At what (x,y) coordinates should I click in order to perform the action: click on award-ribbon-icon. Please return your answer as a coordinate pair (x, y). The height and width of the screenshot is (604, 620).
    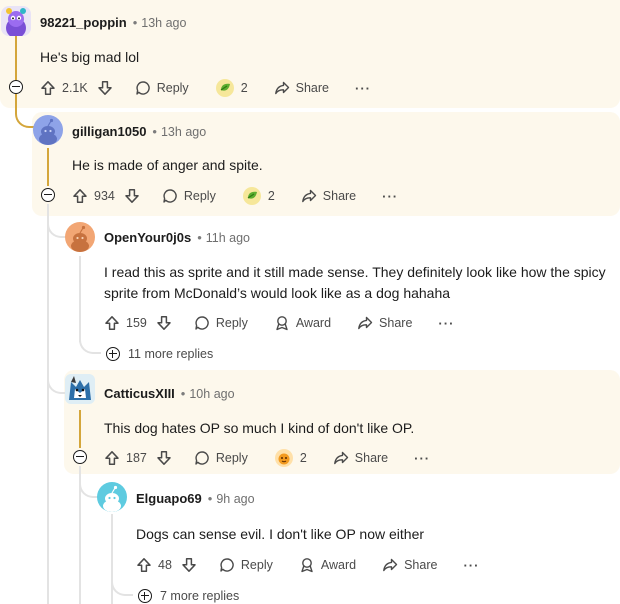
    Looking at the image, I should click on (307, 565).